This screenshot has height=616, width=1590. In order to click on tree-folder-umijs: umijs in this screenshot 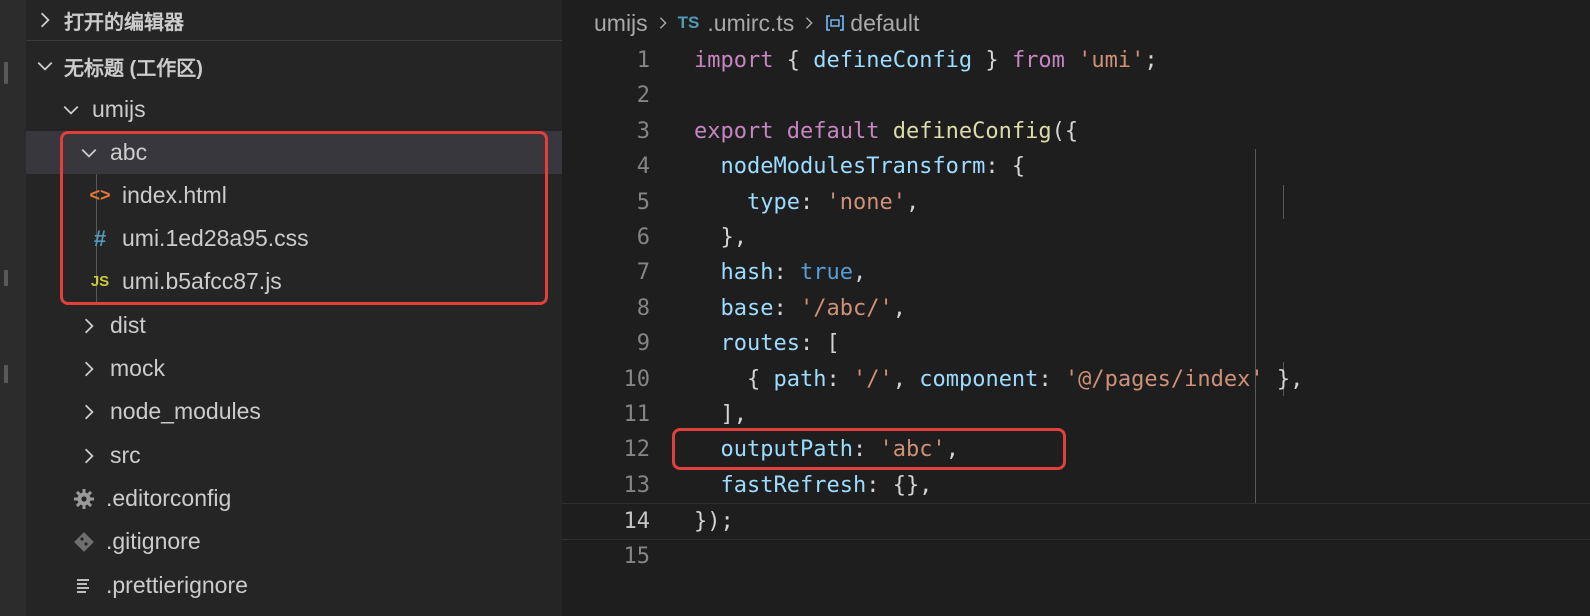, I will do `click(312, 109)`.